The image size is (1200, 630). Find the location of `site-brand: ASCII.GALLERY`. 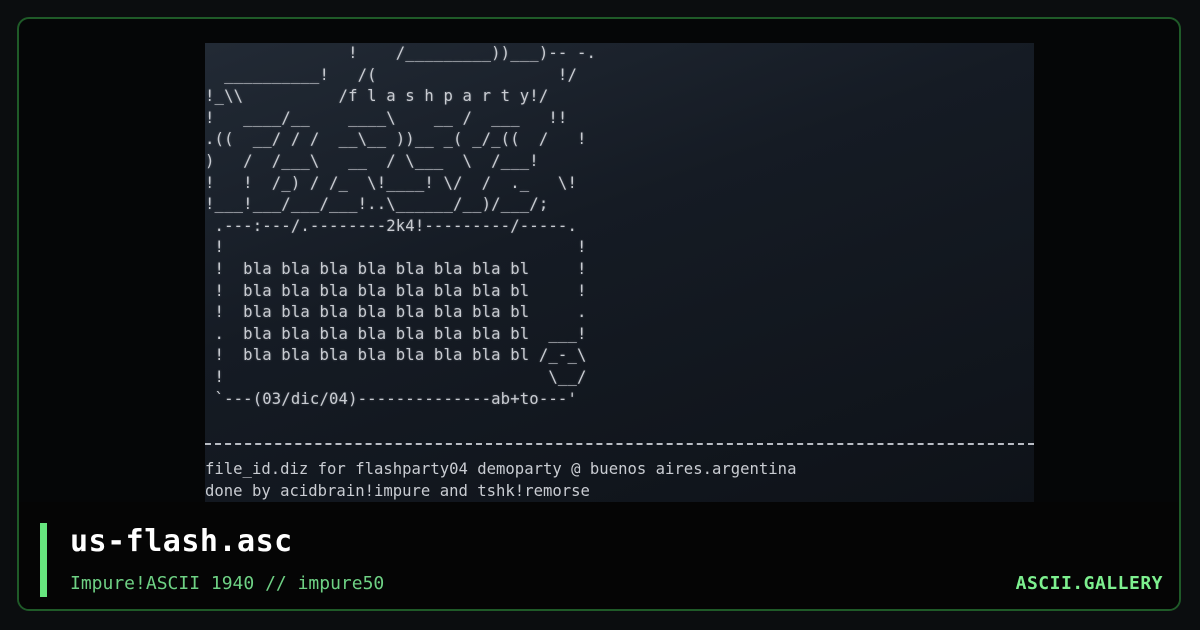

site-brand: ASCII.GALLERY is located at coordinates (1089, 583).